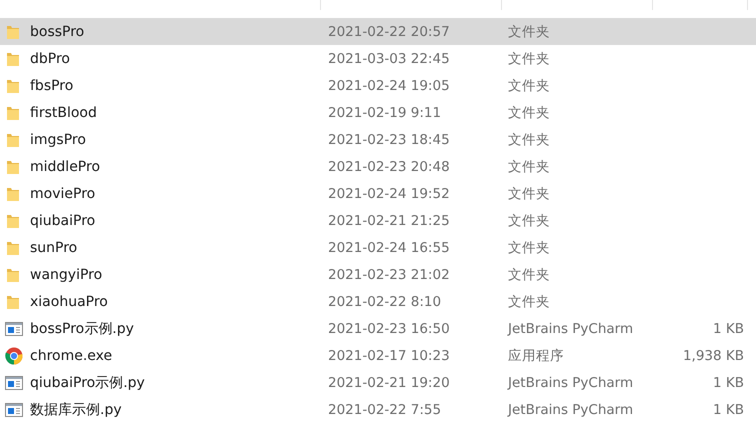 Image resolution: width=756 pixels, height=448 pixels. What do you see at coordinates (58, 140) in the screenshot?
I see `file-name: imgsPro` at bounding box center [58, 140].